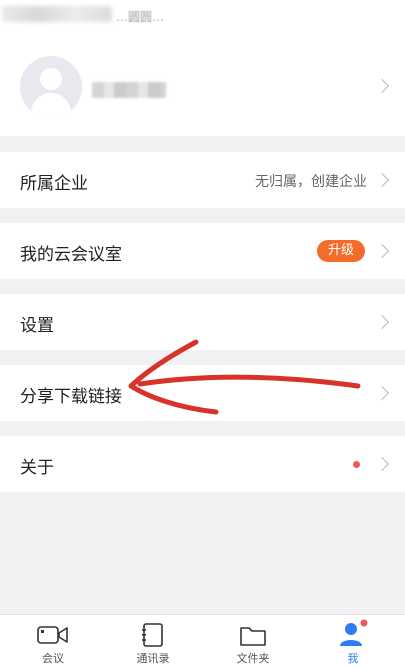 The width and height of the screenshot is (405, 668). I want to click on tab-me-label: 我, so click(353, 658).